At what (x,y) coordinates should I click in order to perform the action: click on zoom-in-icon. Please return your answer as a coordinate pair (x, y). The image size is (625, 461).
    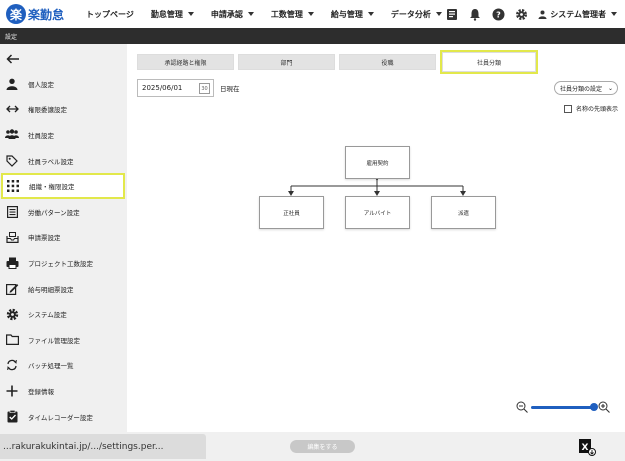
    Looking at the image, I should click on (604, 407).